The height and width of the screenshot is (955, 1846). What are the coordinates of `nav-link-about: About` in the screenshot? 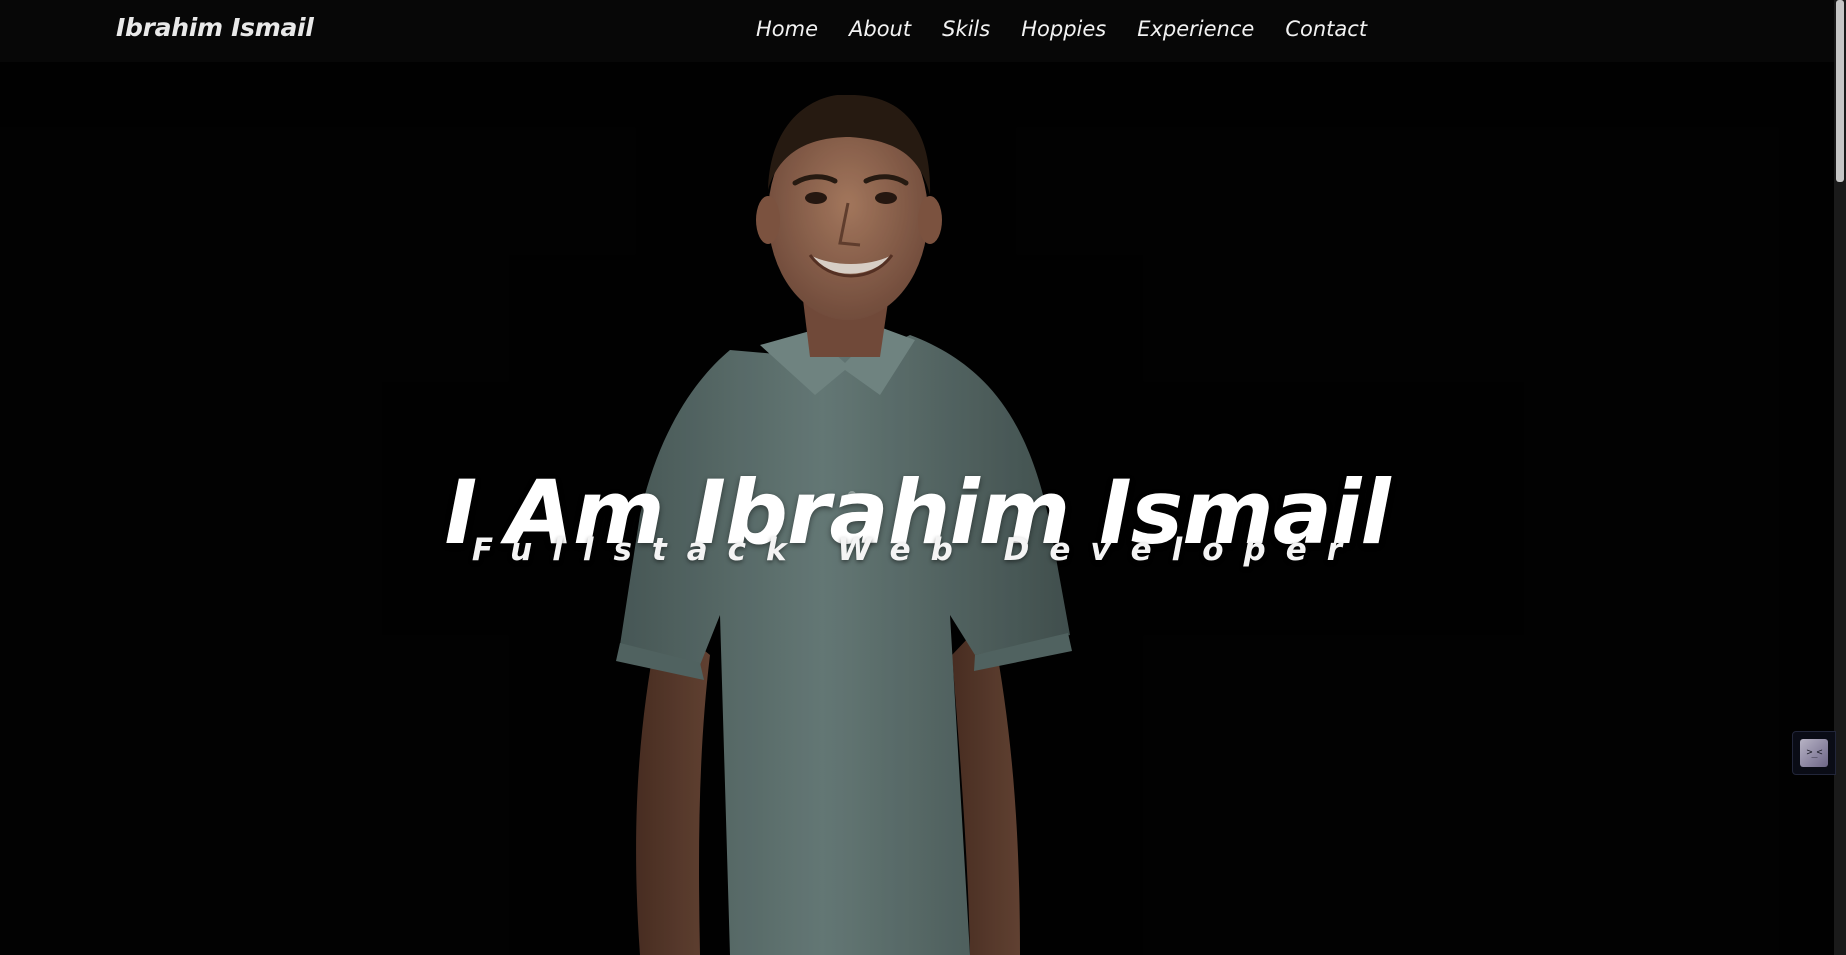 It's located at (880, 29).